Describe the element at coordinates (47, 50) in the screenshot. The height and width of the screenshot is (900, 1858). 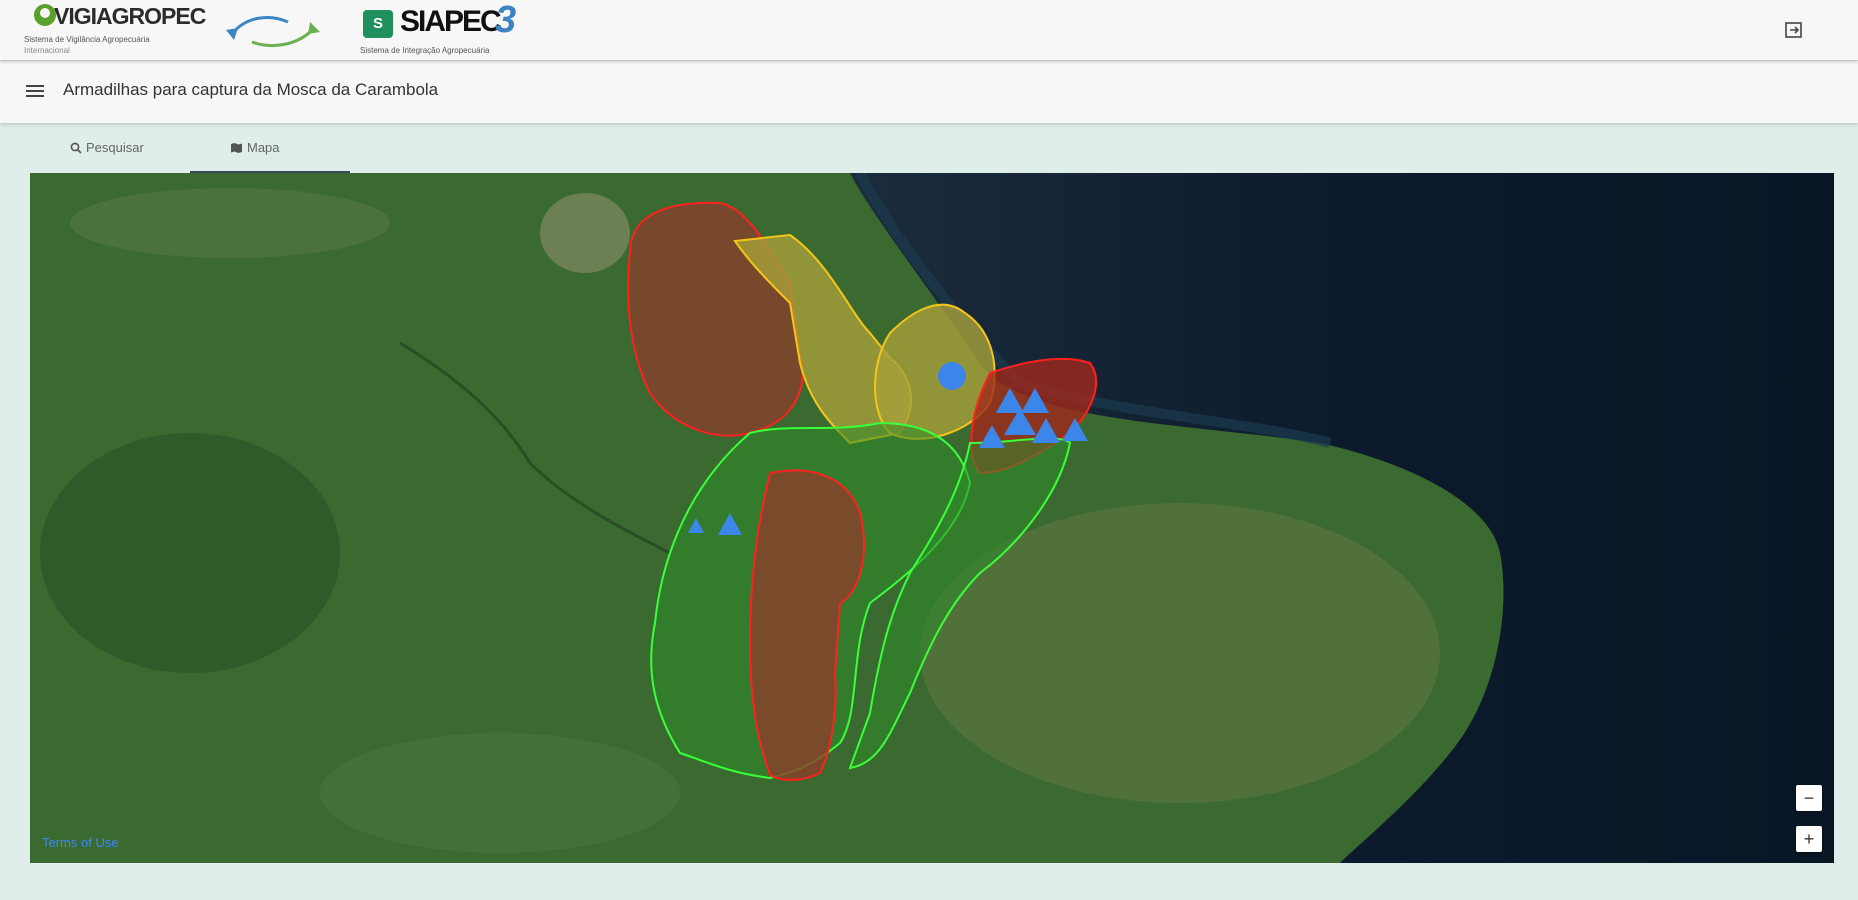
I see `vigiagropec-logo-subtitle-2: Internacional` at that location.